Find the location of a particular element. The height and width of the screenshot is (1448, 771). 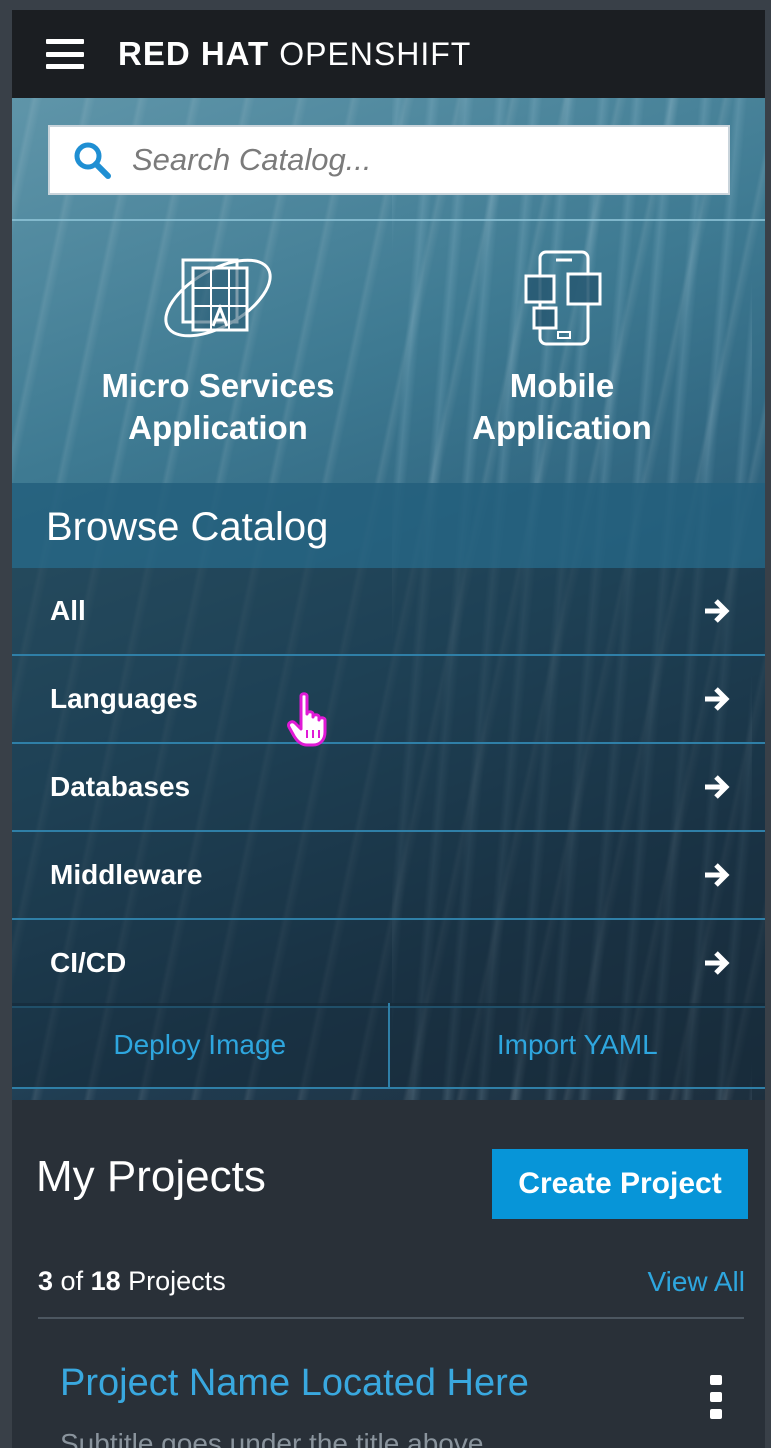

microservices-icon is located at coordinates (218, 298).